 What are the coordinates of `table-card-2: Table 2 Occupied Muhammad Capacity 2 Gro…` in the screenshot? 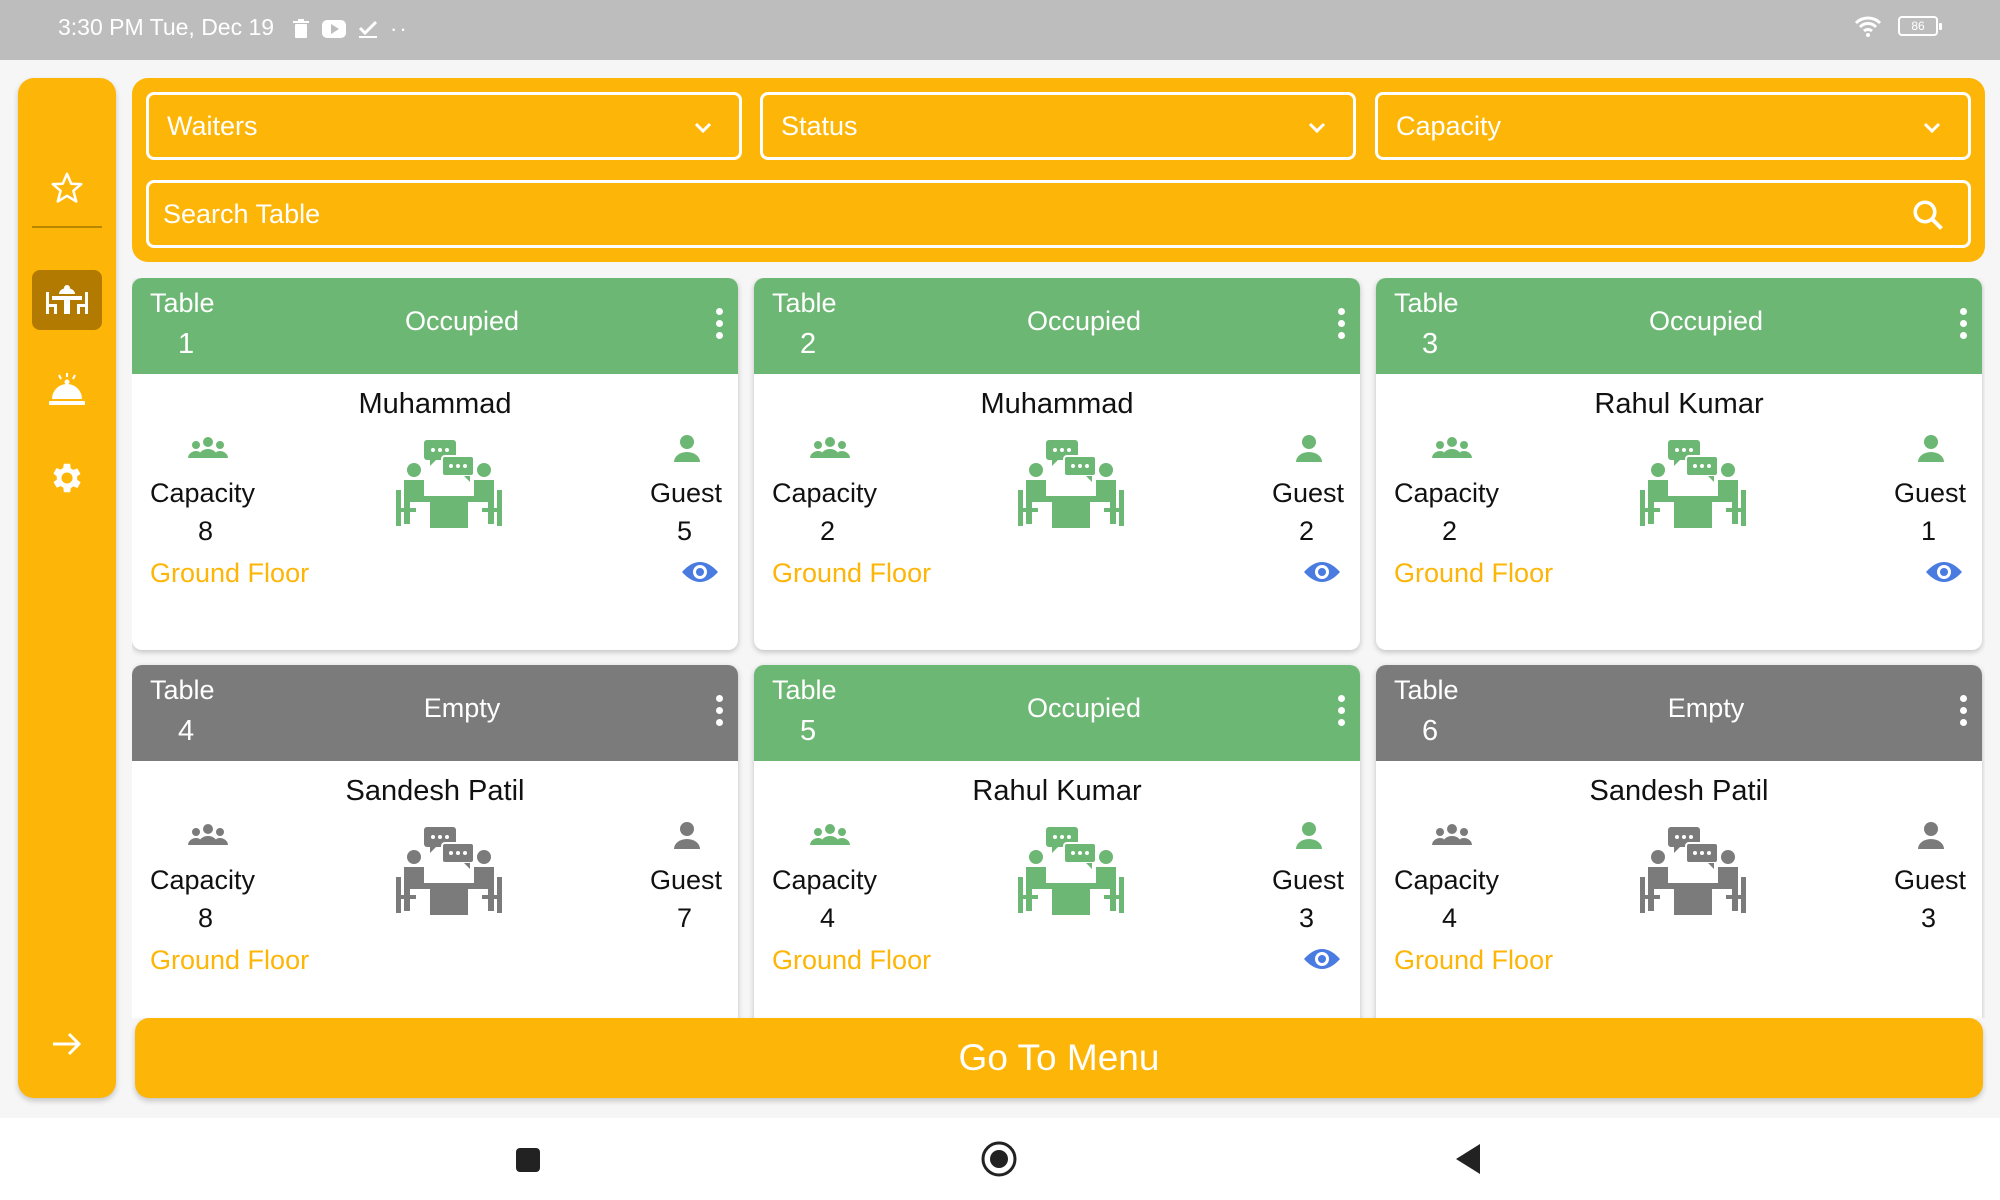 It's located at (1057, 464).